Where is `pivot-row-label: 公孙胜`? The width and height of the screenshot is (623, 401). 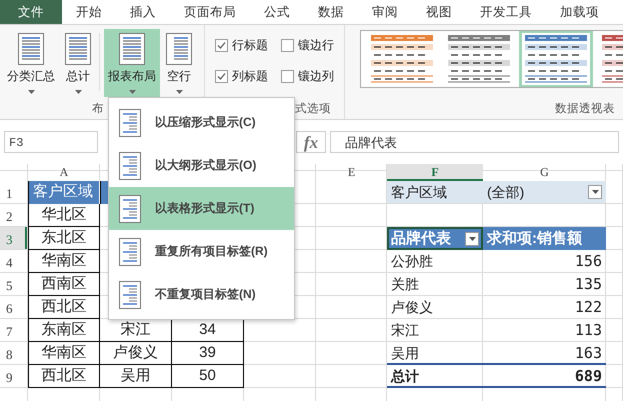 pivot-row-label: 公孙胜 is located at coordinates (412, 261).